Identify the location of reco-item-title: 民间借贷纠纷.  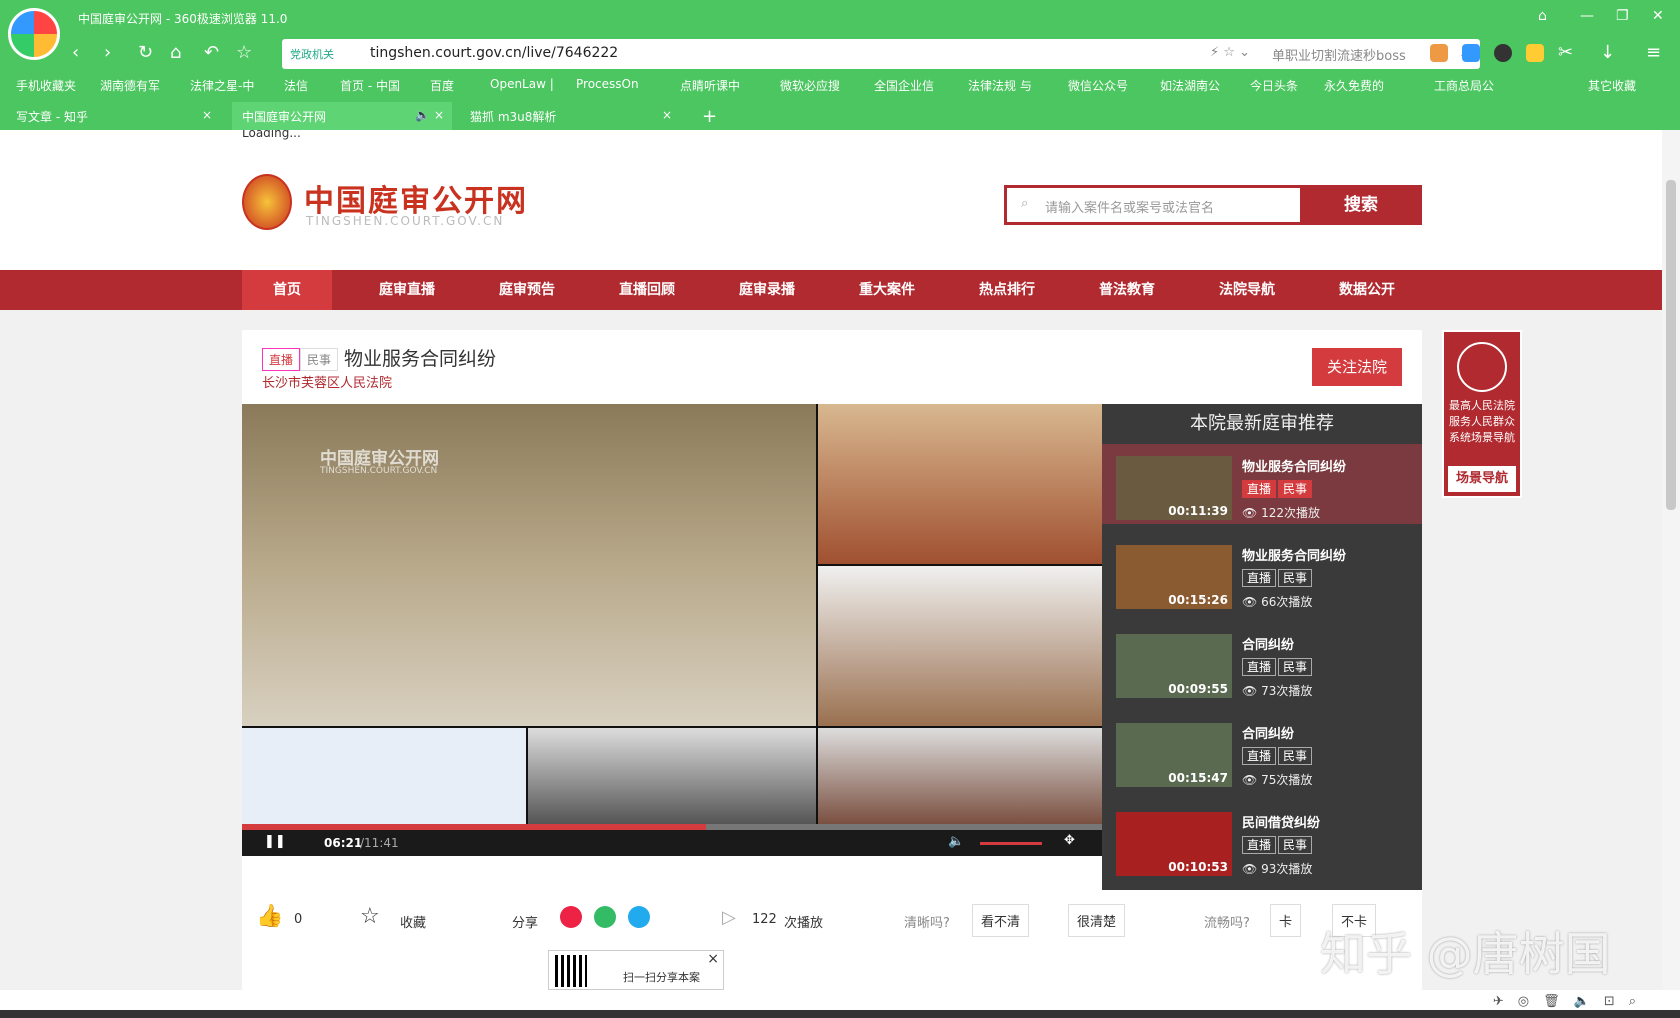
(1281, 821).